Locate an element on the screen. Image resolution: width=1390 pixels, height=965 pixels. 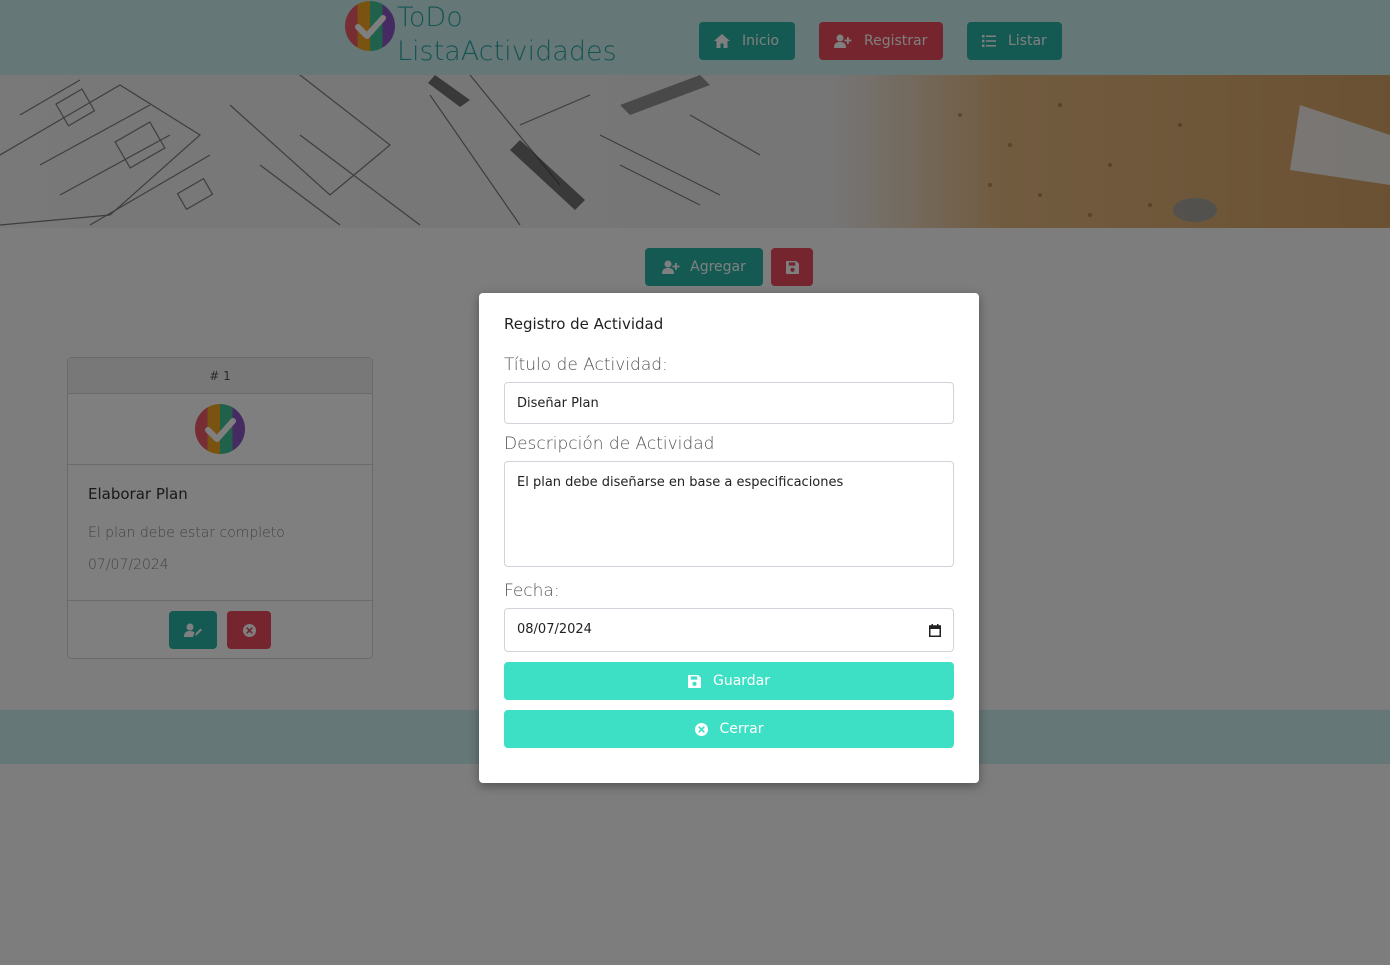
floppy-disk-icon is located at coordinates (694, 681).